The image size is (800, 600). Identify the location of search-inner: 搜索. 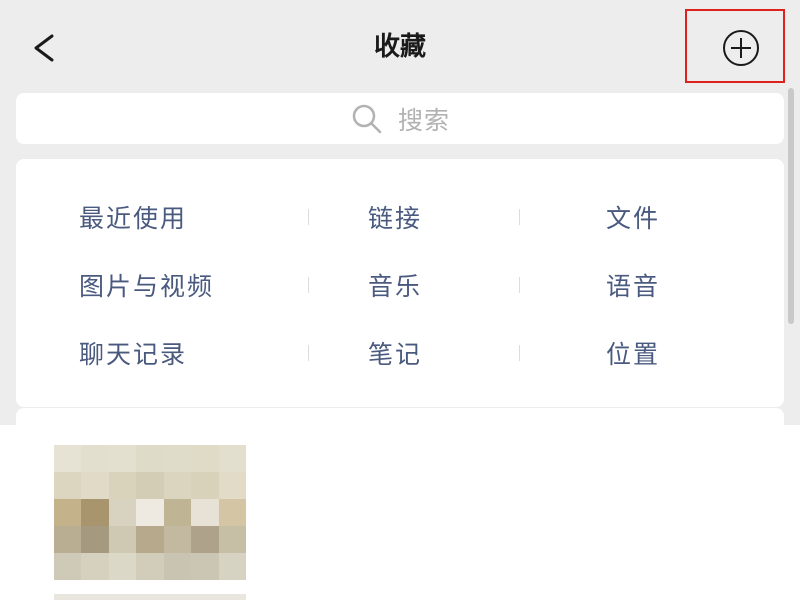
(400, 118).